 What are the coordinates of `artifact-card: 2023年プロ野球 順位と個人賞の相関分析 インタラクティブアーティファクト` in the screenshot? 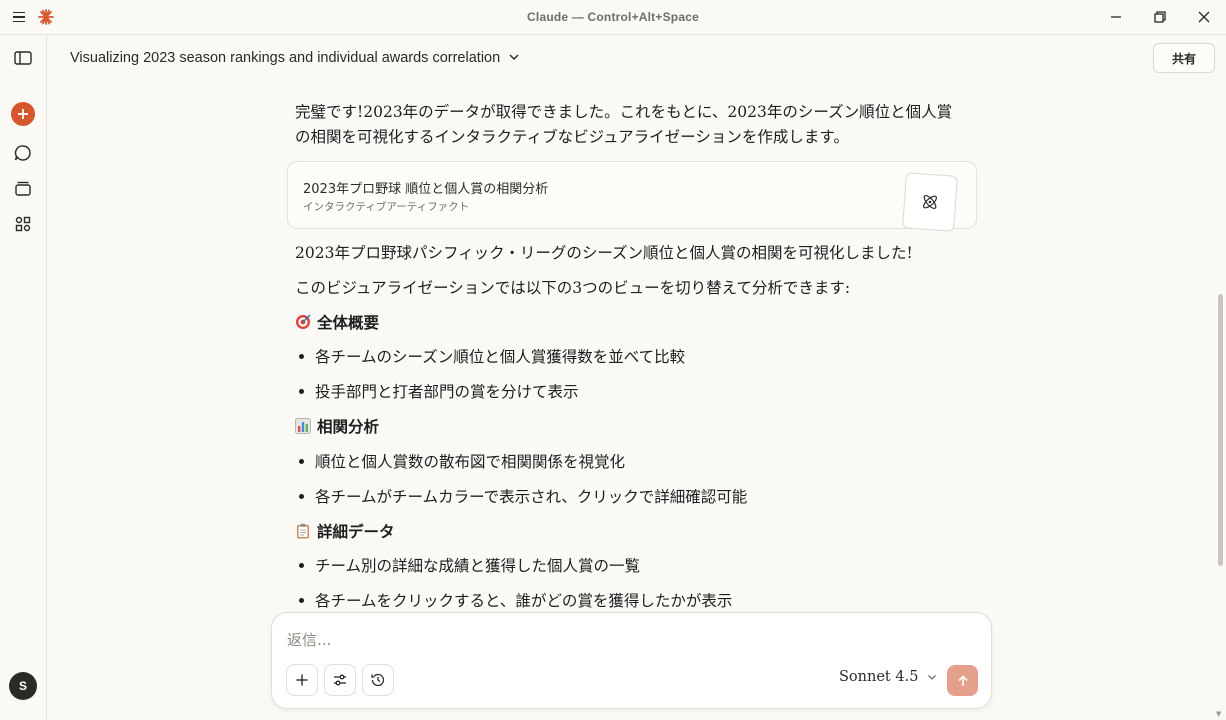 It's located at (632, 196).